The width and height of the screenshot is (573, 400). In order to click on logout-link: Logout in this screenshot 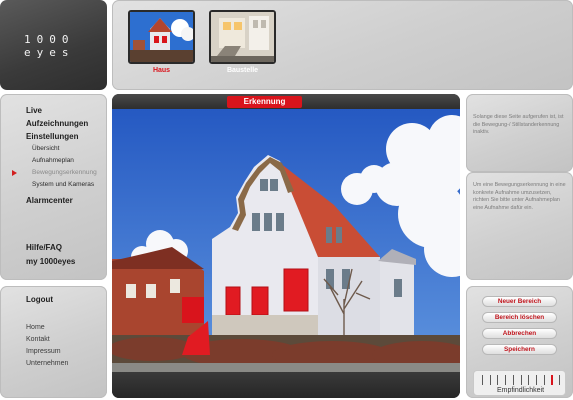, I will do `click(39, 299)`.